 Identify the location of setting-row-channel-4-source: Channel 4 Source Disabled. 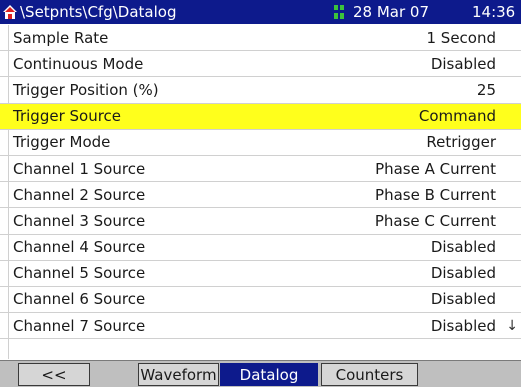
(260, 248).